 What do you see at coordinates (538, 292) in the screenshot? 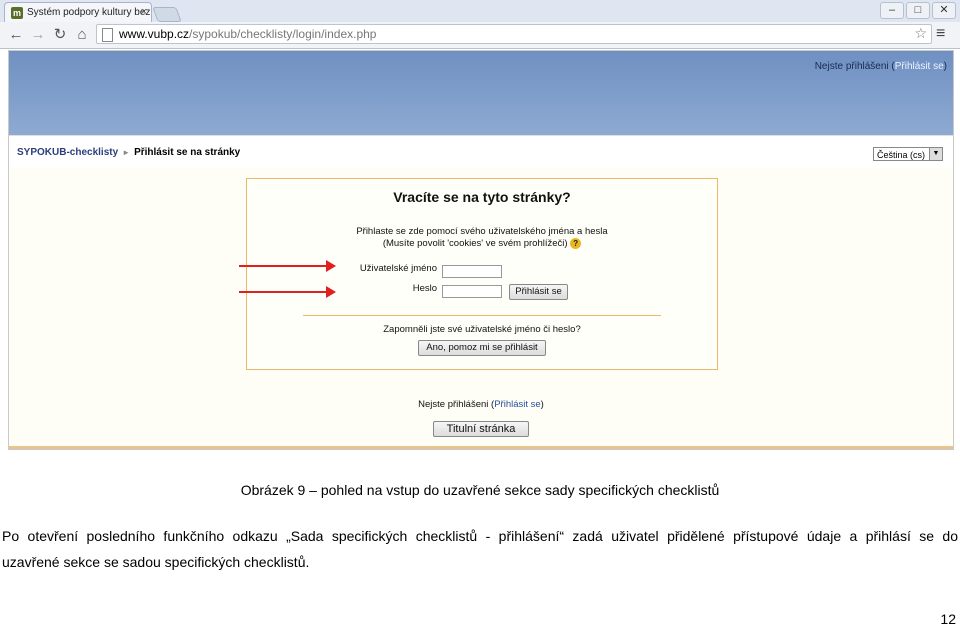
I see `login-submit-button: Přihlásit se` at bounding box center [538, 292].